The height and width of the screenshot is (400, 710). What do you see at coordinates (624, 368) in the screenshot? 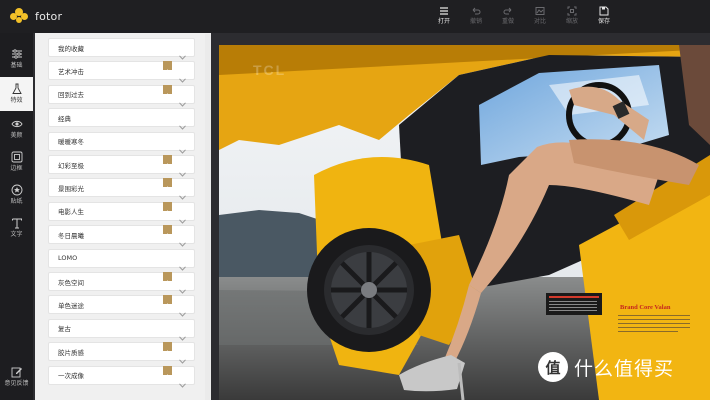
I see `watermark-text: 什么值得买` at bounding box center [624, 368].